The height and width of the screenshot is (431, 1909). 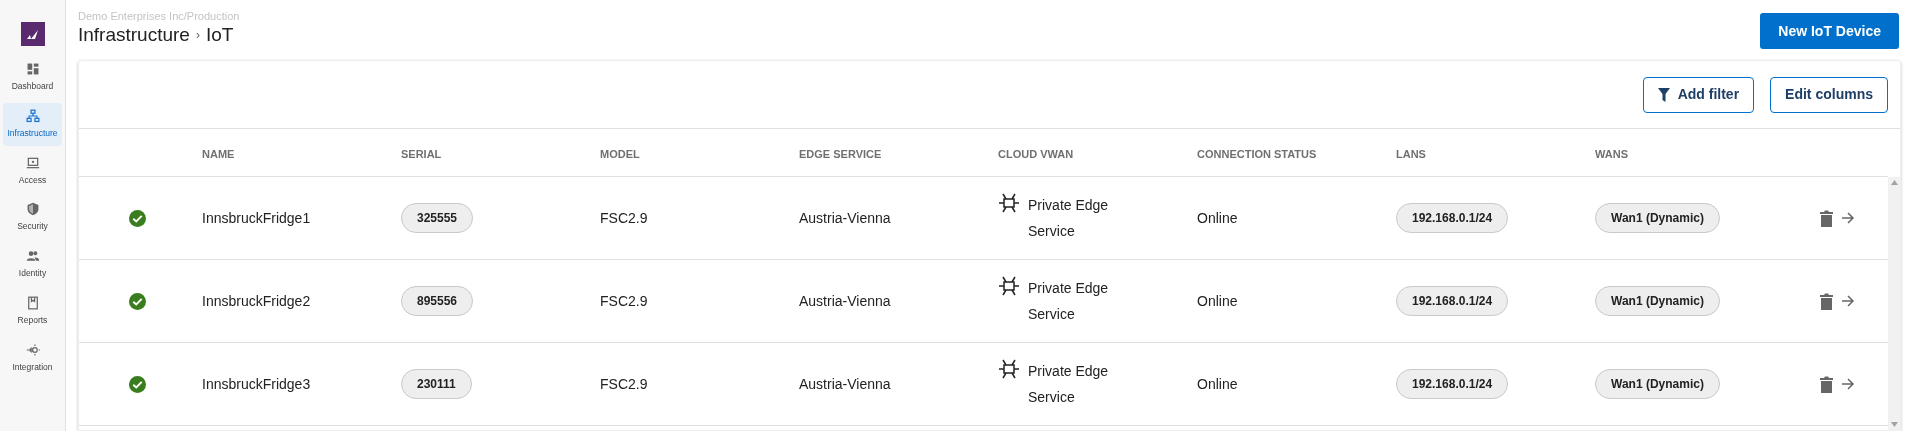 I want to click on breadcrumb-current: IoT, so click(x=219, y=35).